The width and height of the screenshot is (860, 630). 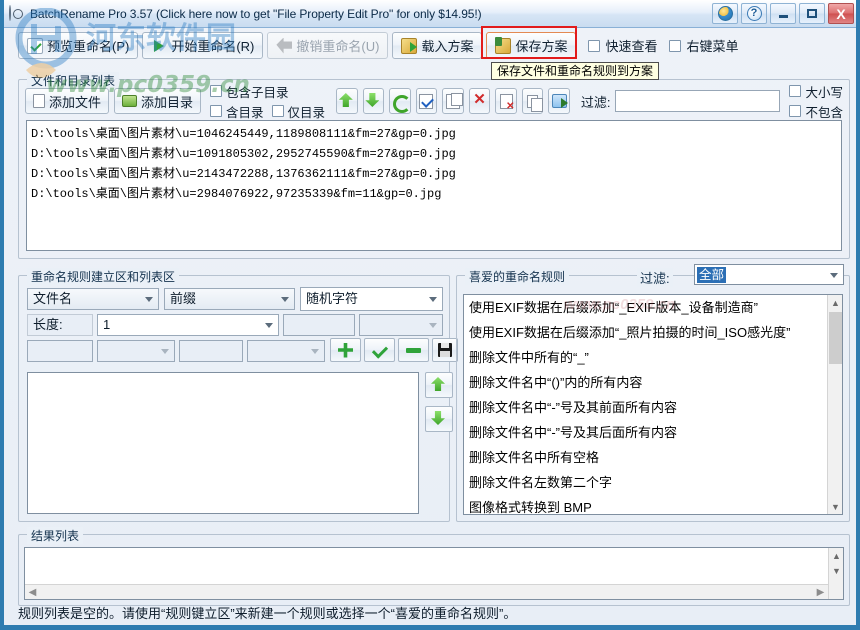 I want to click on match-case-checkbox: 大小写, so click(x=816, y=91).